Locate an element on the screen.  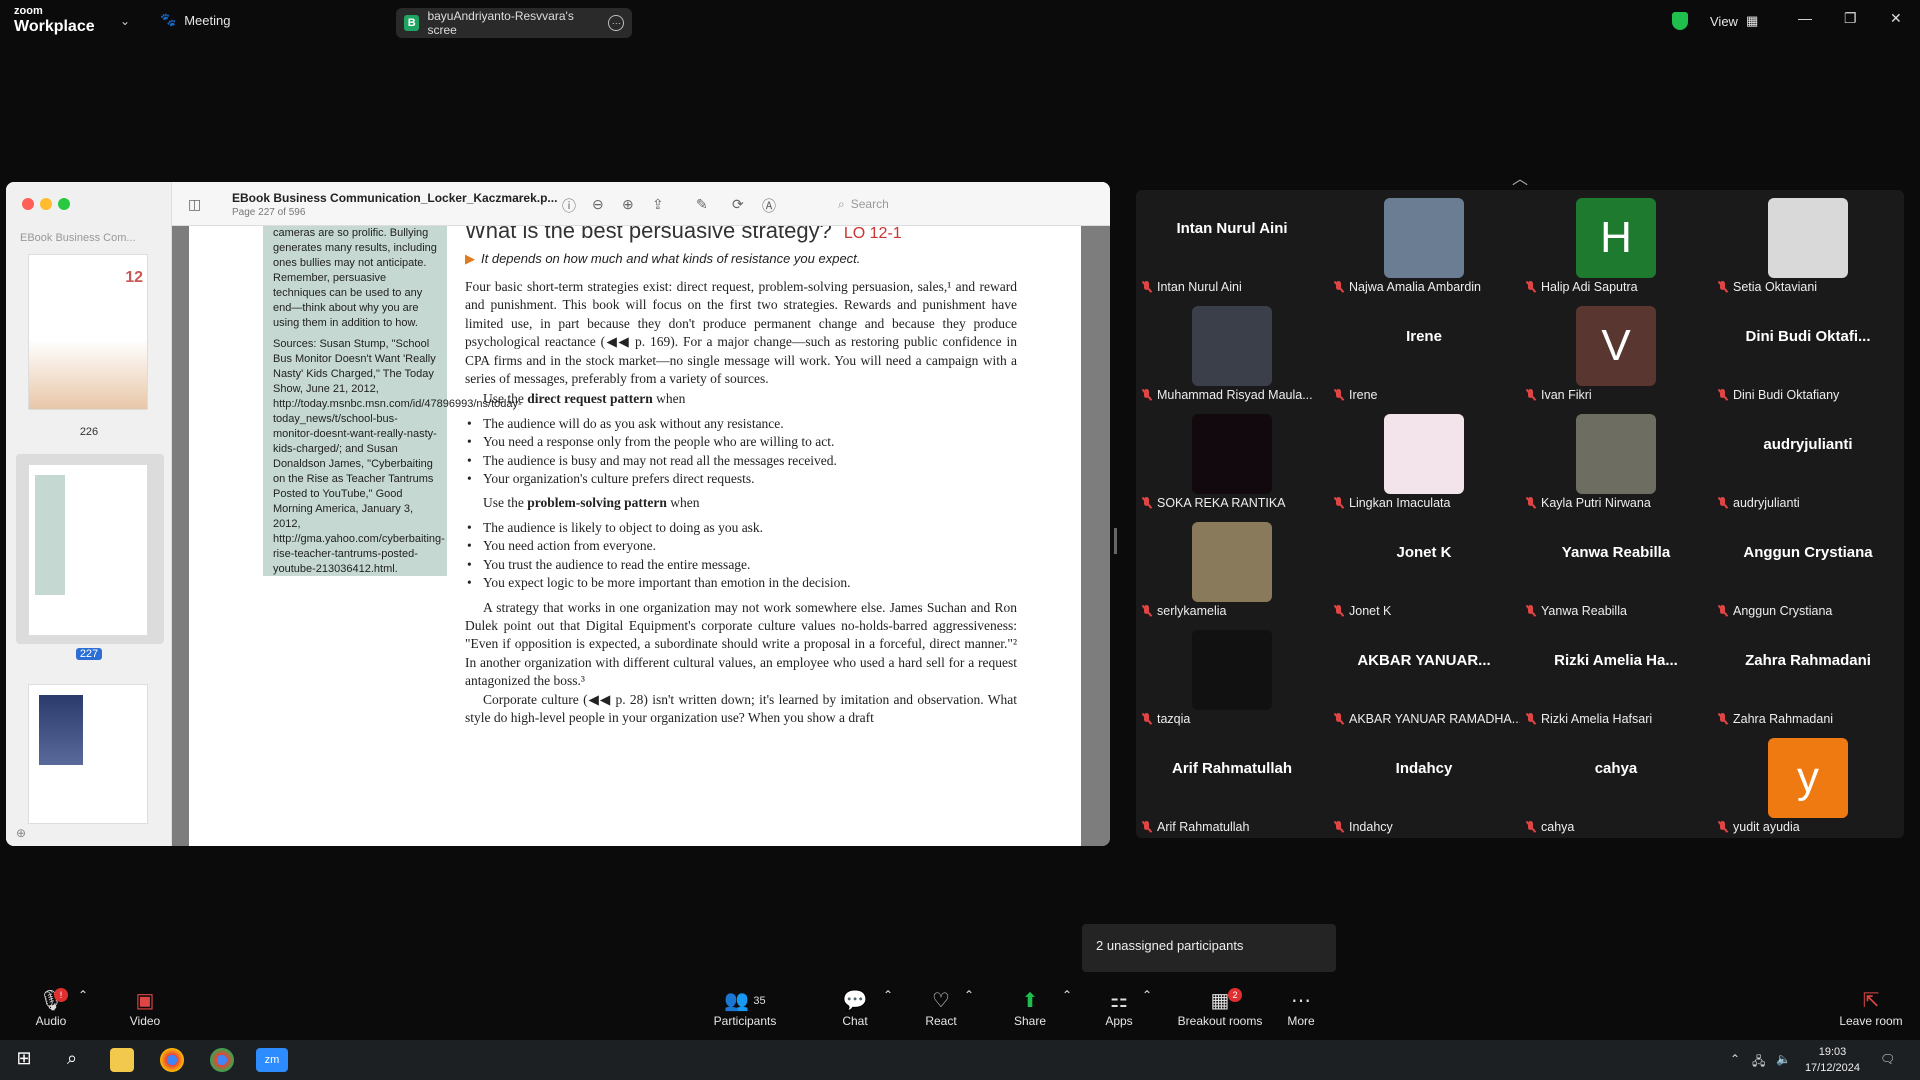
participant-tile: SOKA REKA RANTIKA is located at coordinates (1232, 460).